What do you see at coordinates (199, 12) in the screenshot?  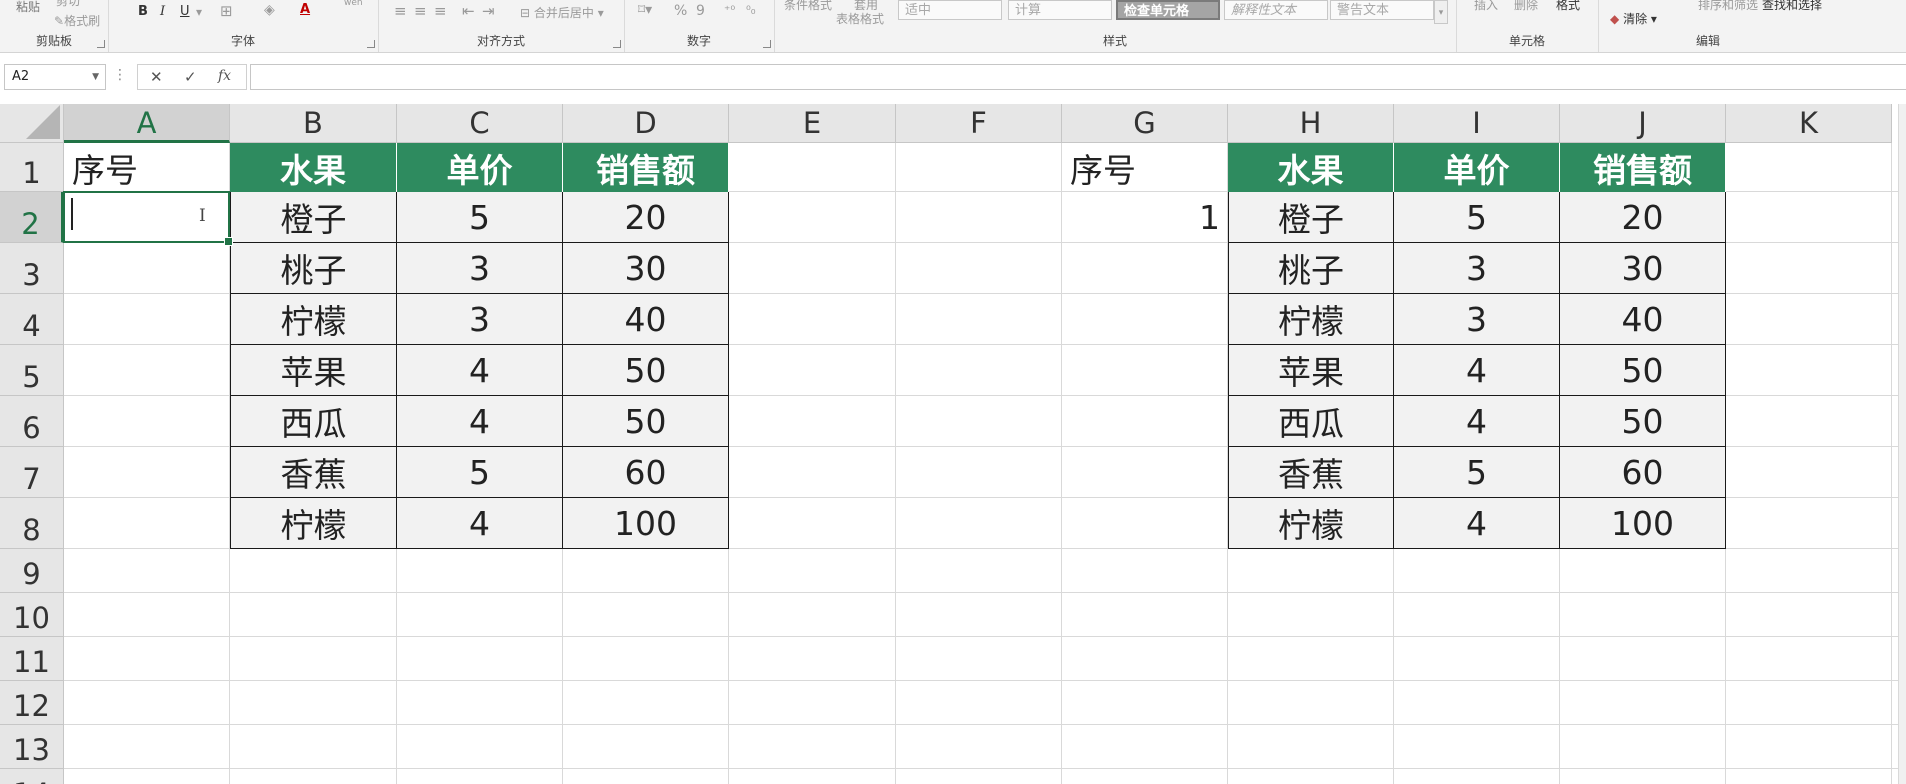 I see `underline-dropdown-icon: ▾` at bounding box center [199, 12].